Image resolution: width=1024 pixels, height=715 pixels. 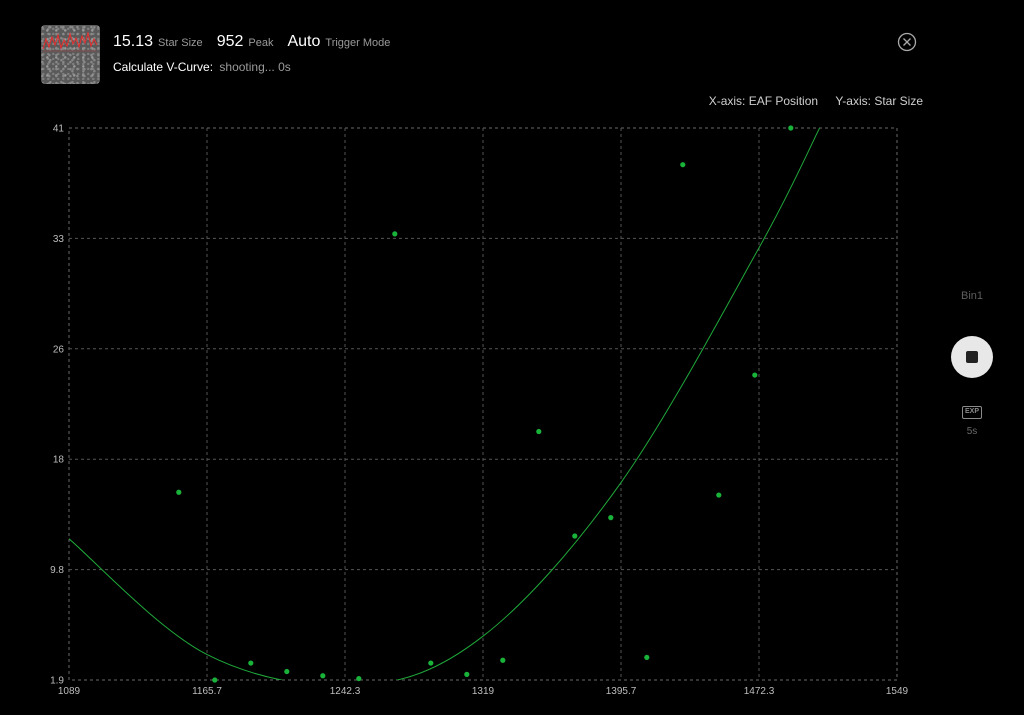 I want to click on y-tick-label: 1.9, so click(x=57, y=681).